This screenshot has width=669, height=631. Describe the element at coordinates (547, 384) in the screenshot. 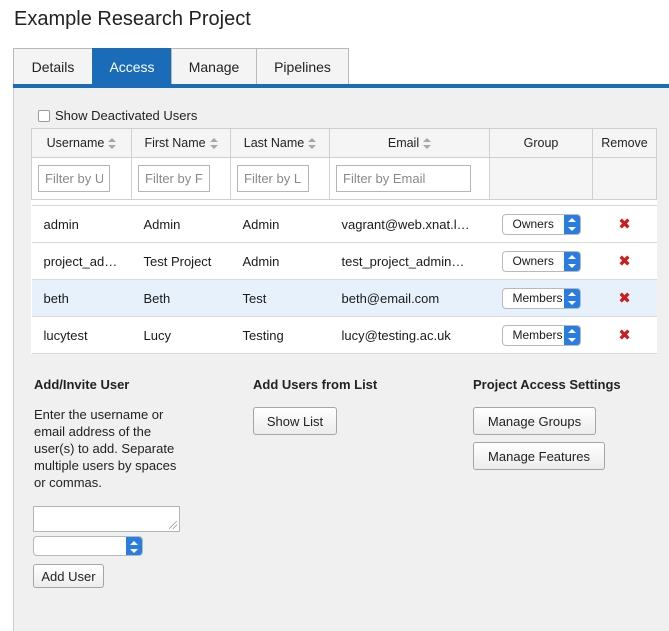

I see `access-settings-heading: Project Access Settings` at that location.